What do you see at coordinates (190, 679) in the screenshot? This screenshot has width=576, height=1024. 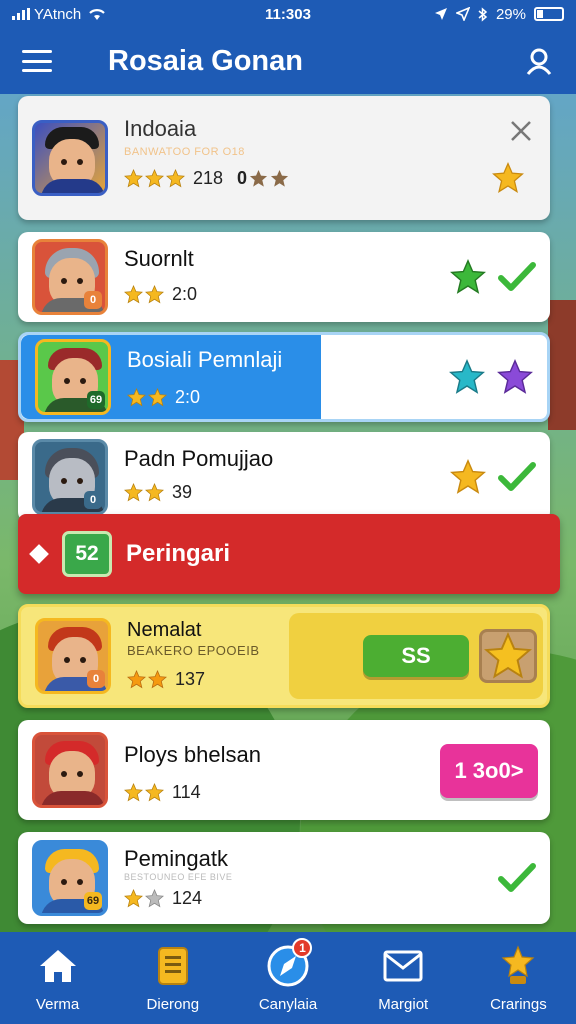 I see `rating-value: 137` at bounding box center [190, 679].